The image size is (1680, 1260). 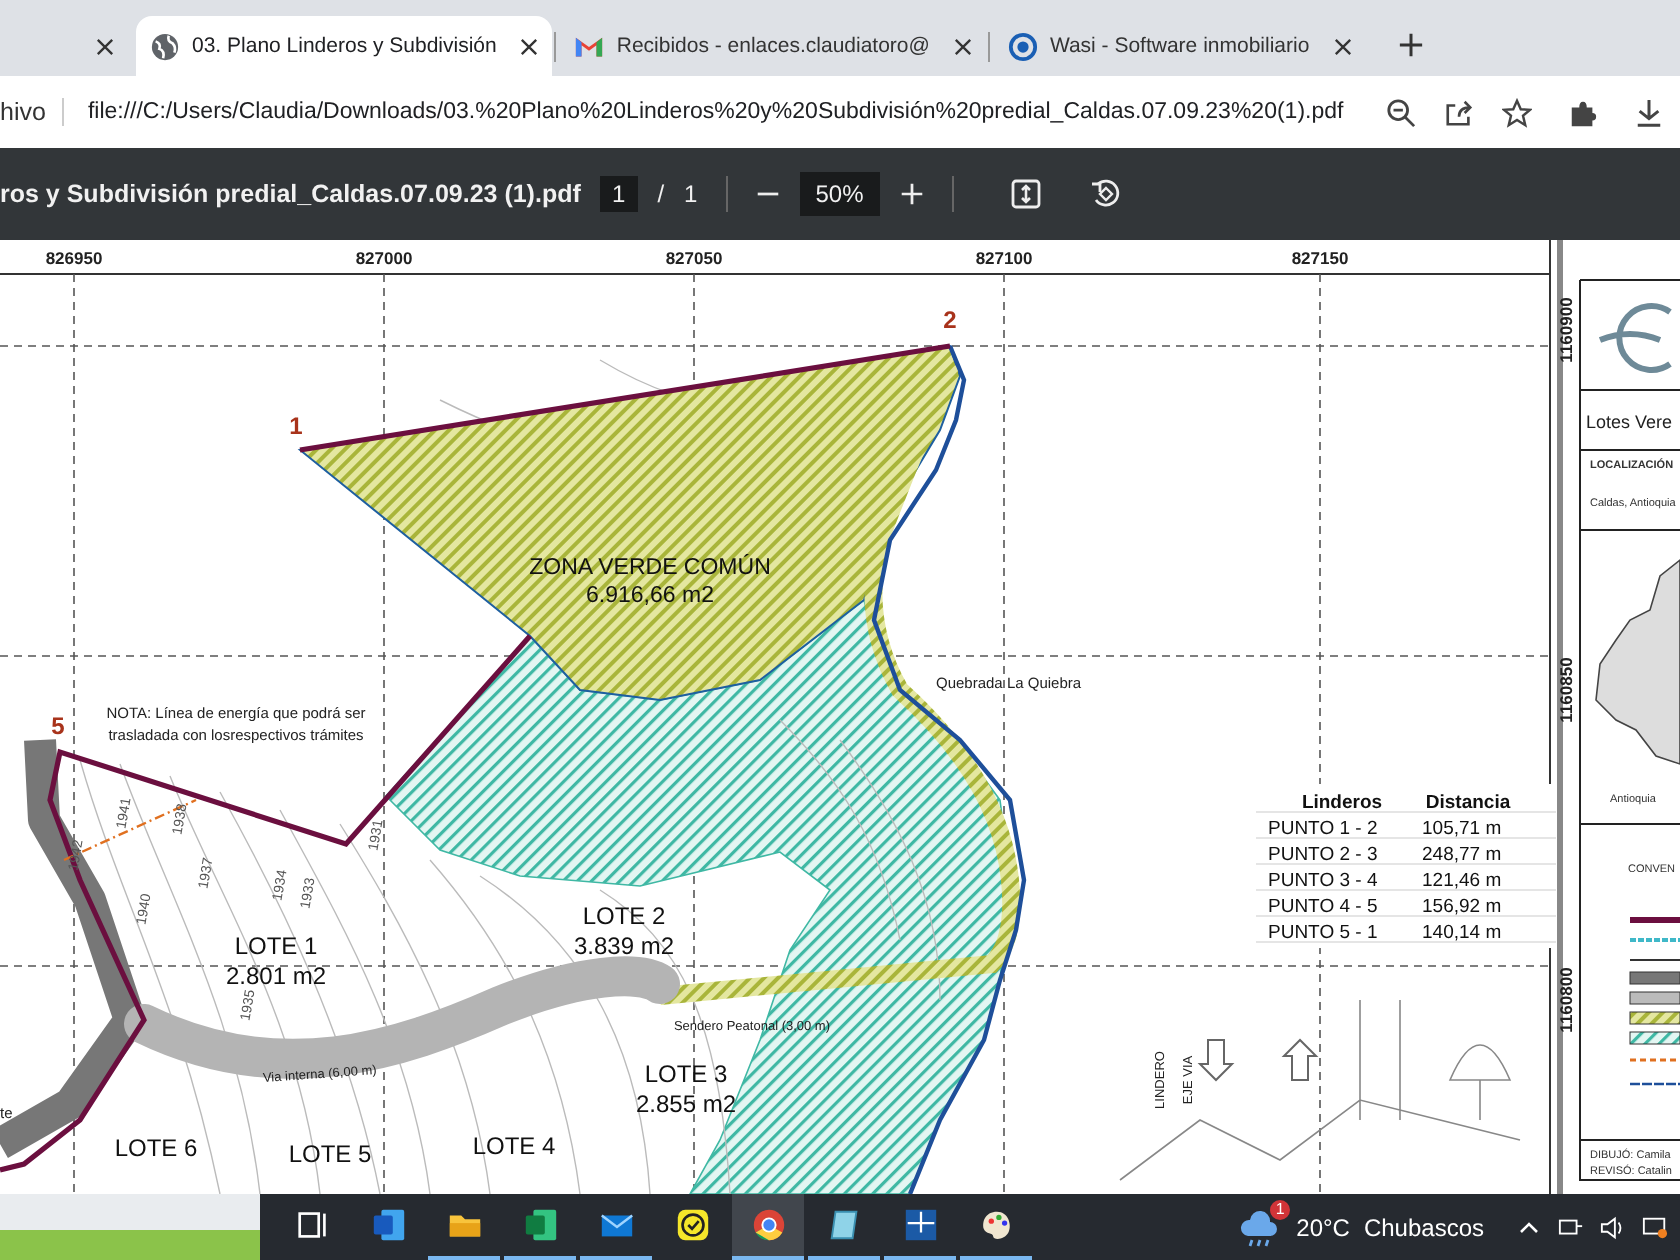 What do you see at coordinates (58, 726) in the screenshot?
I see `point-label: 5` at bounding box center [58, 726].